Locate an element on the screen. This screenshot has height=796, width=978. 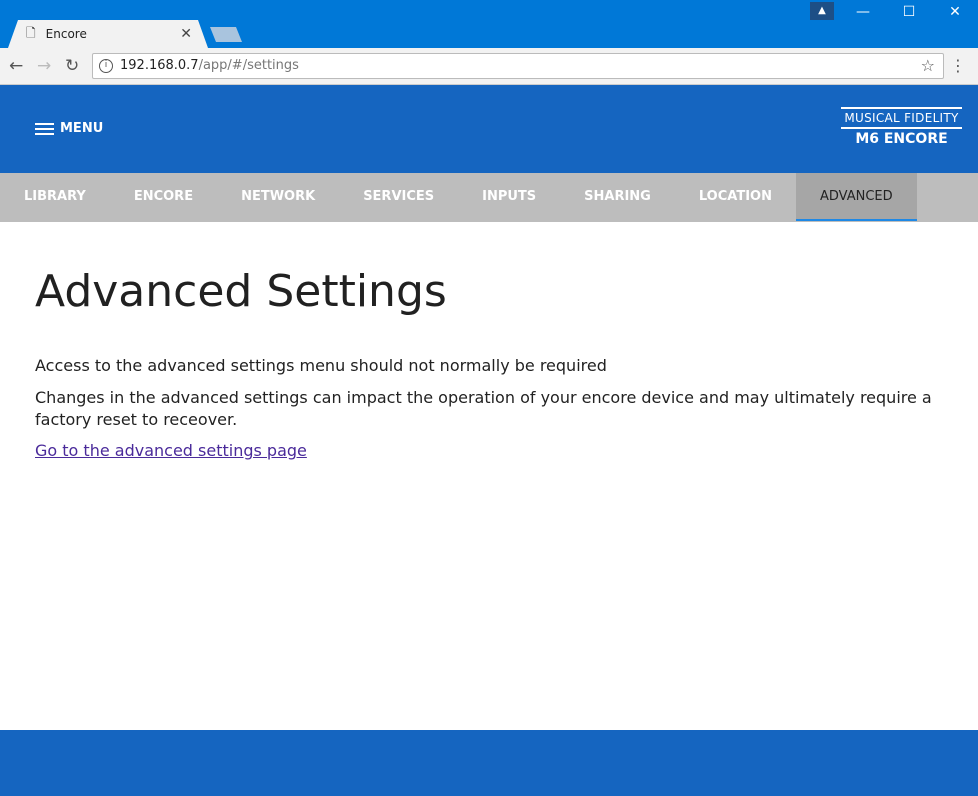
hamburger-icon is located at coordinates (44, 128).